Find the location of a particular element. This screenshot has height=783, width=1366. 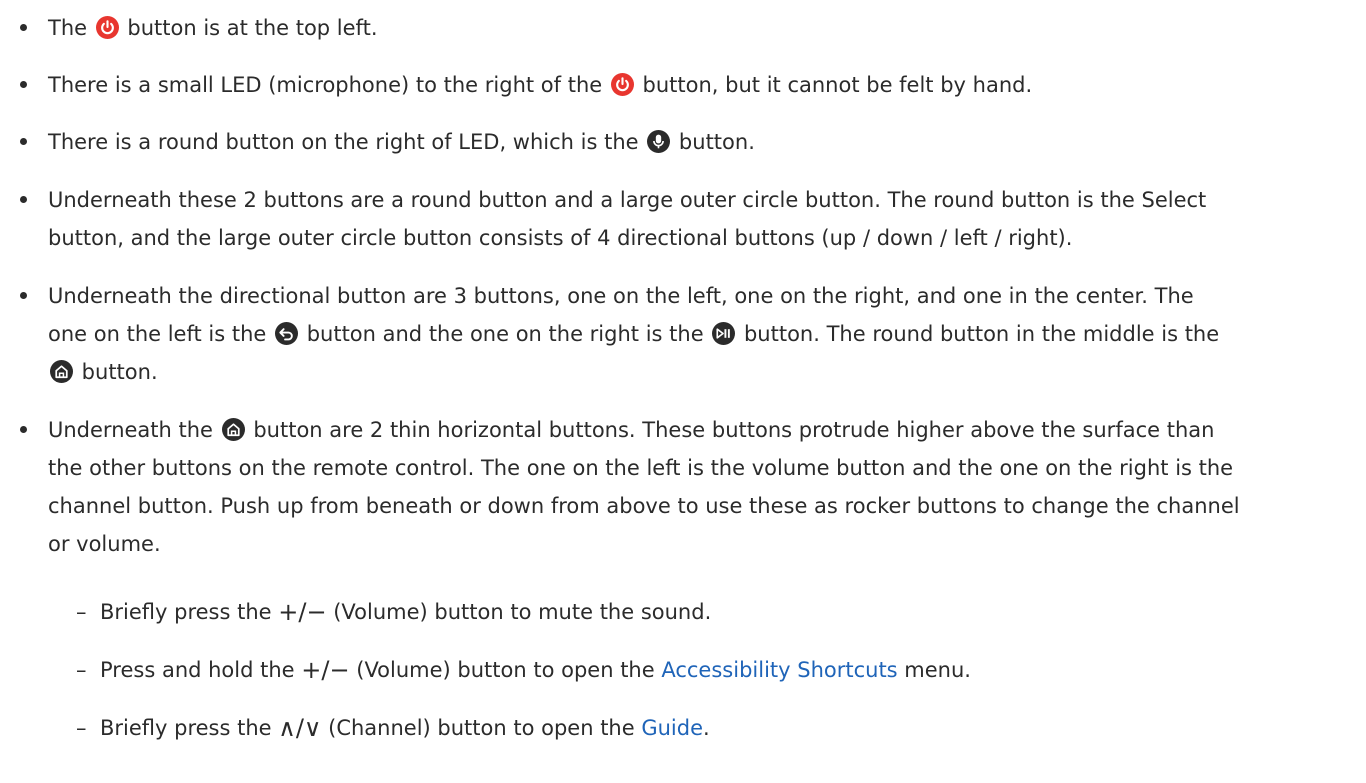

return-icon is located at coordinates (287, 333).